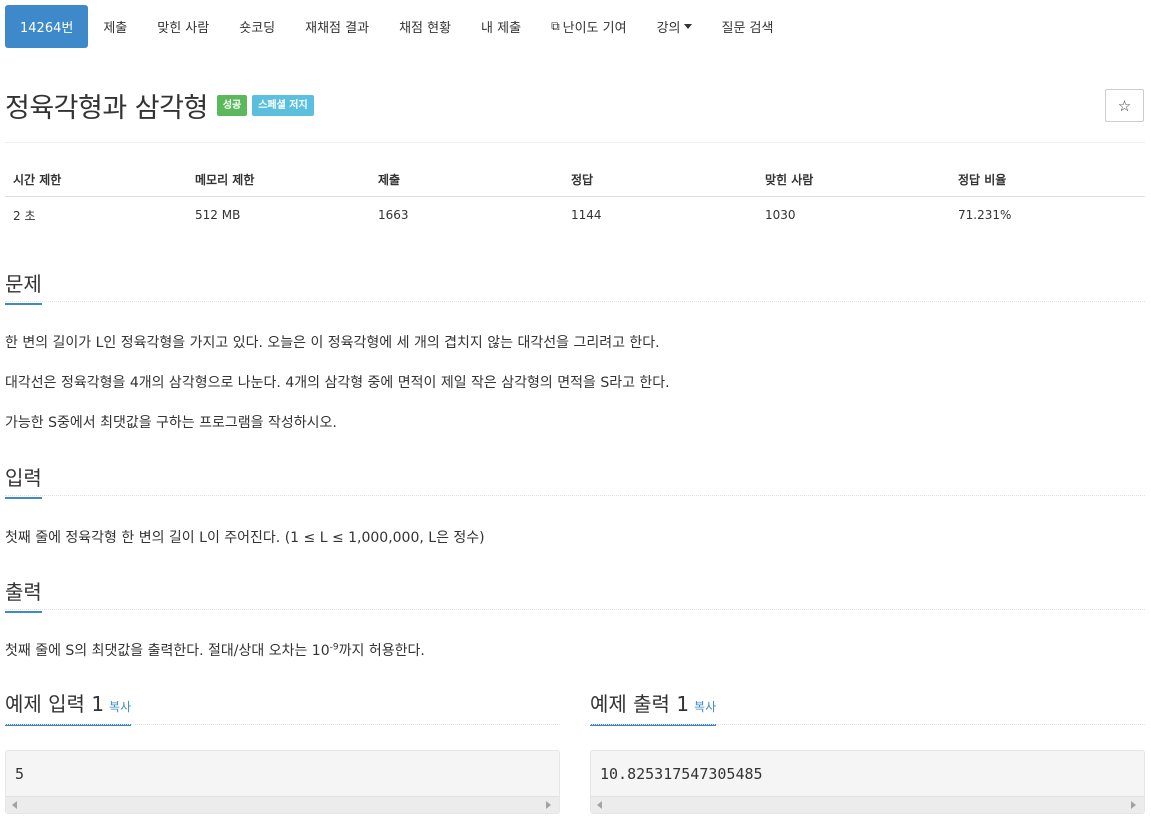 The height and width of the screenshot is (819, 1151). I want to click on output-exponent: -9, so click(334, 647).